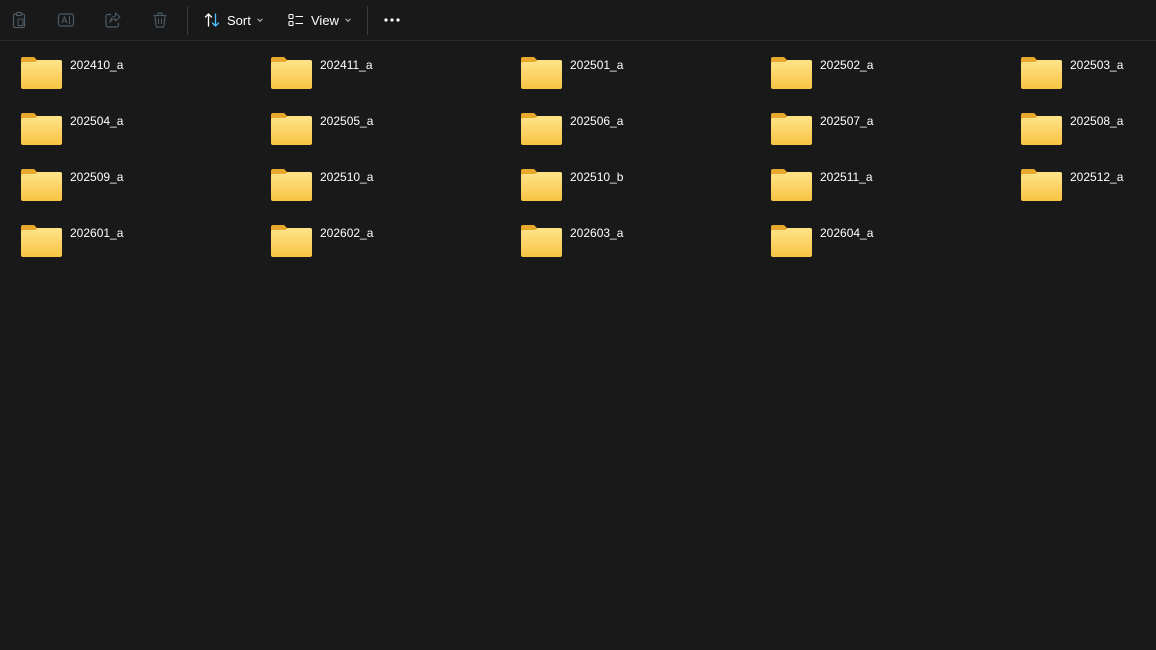 The image size is (1156, 650). I want to click on folder-name: 202504_a, so click(97, 121).